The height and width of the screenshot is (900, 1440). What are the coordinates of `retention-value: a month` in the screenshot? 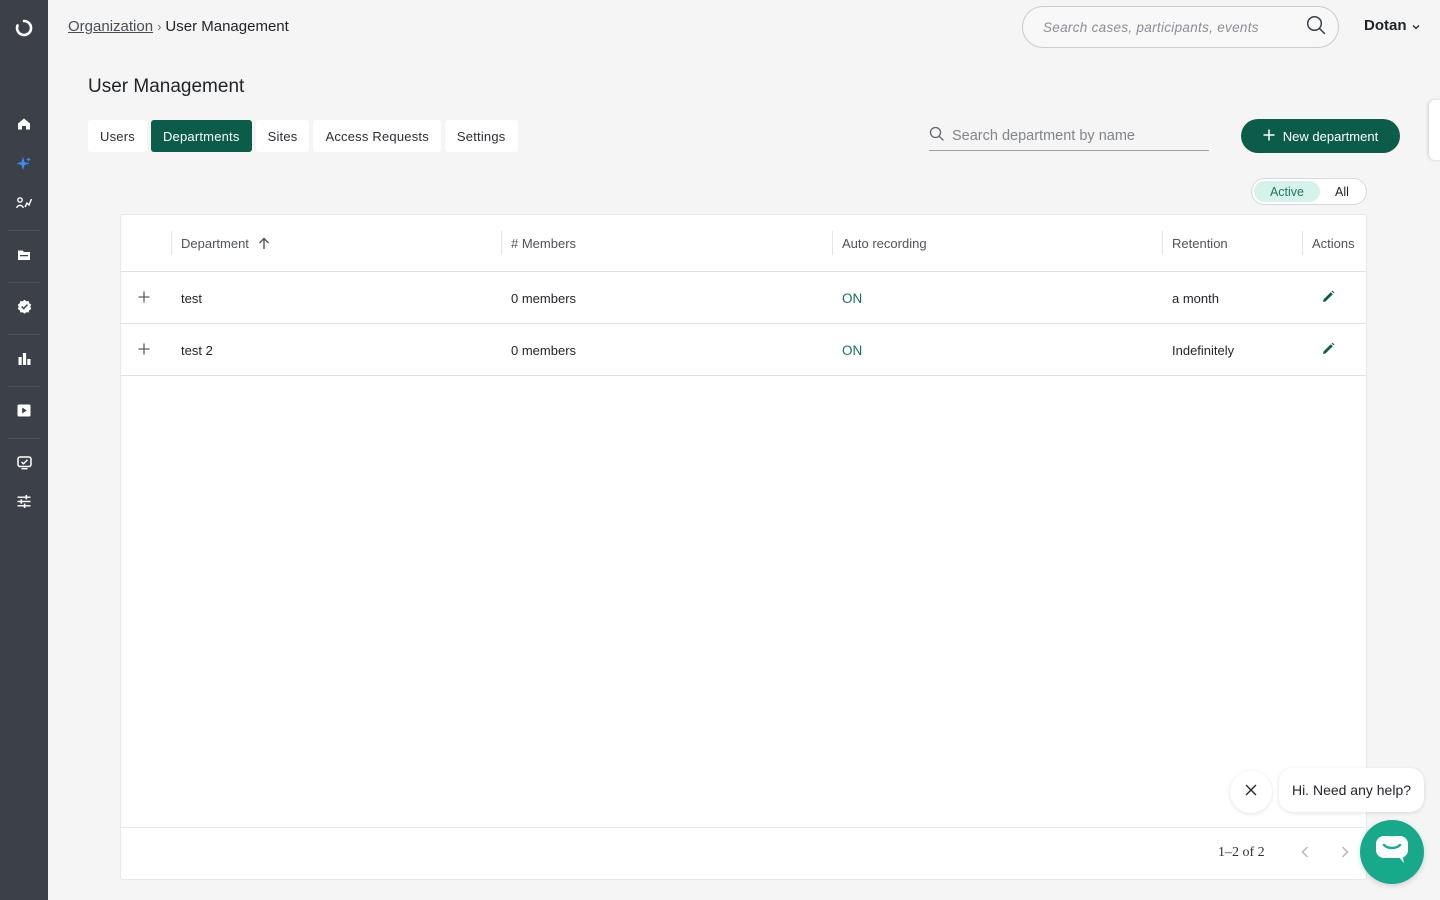 It's located at (1195, 298).